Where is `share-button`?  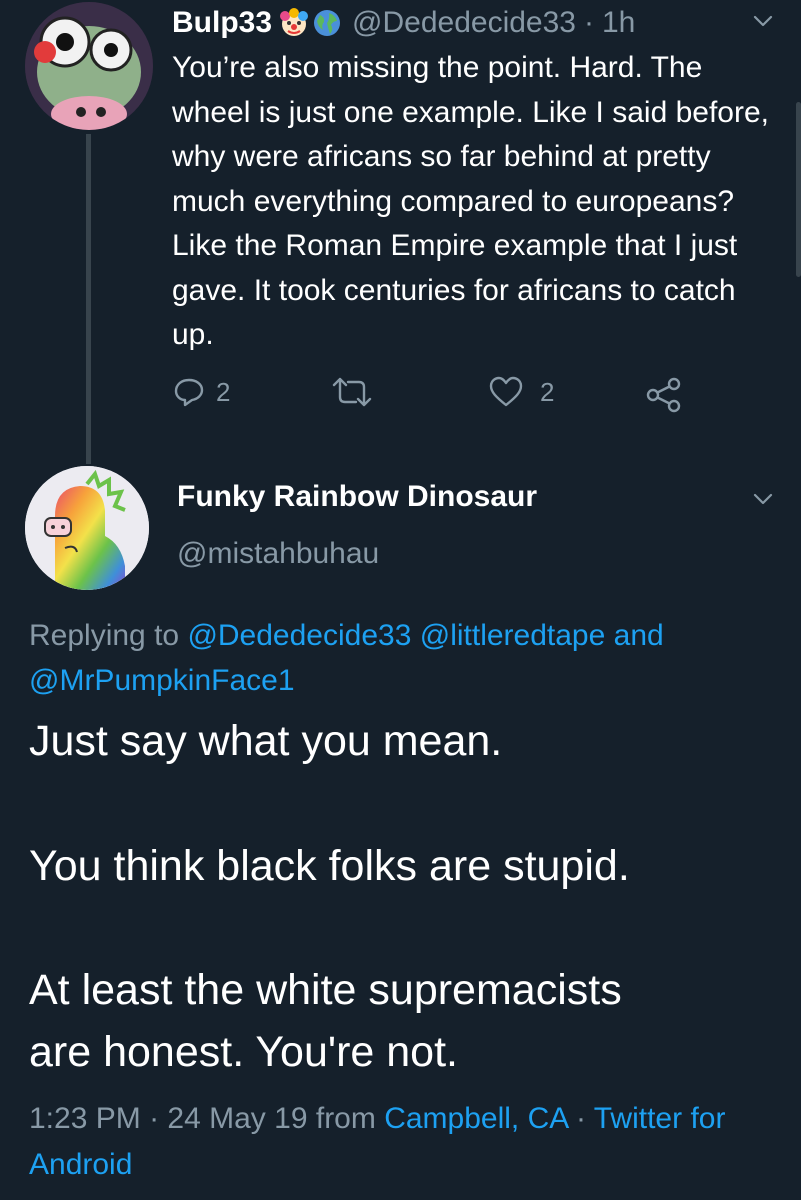 share-button is located at coordinates (664, 395).